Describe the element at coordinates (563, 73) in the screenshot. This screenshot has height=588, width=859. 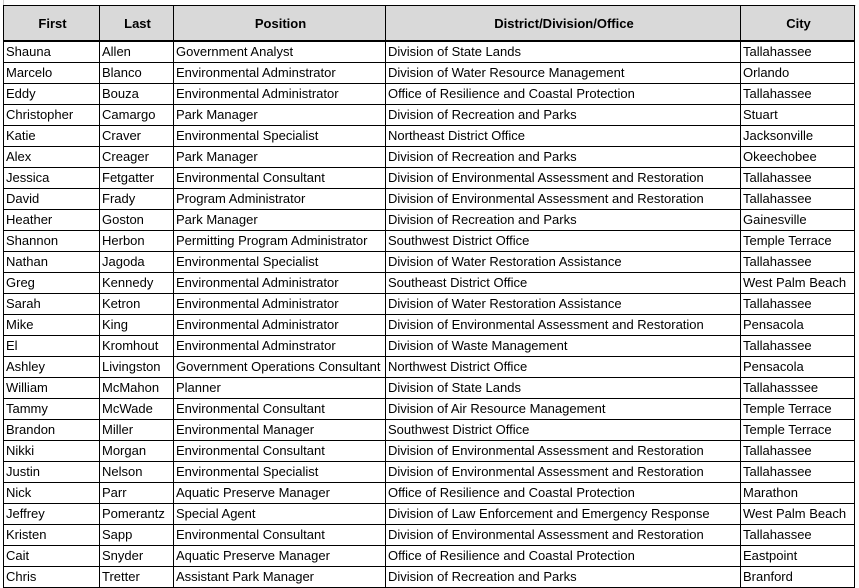
I see `cell-district: Division of Water Resource Management` at that location.